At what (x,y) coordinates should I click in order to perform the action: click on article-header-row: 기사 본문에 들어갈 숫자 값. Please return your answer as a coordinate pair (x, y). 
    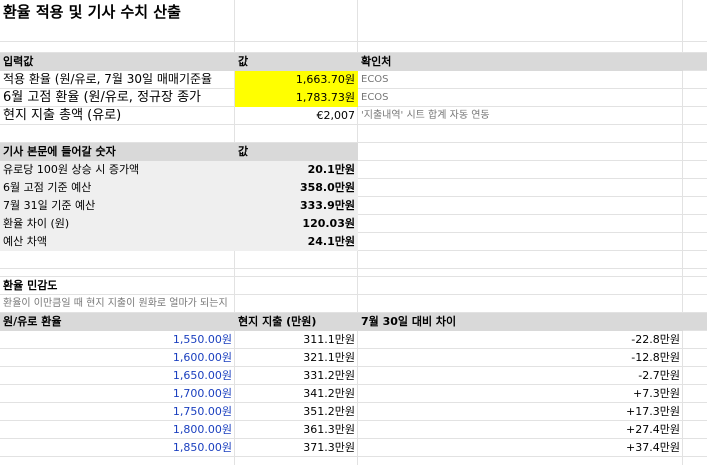
    Looking at the image, I should click on (353, 152).